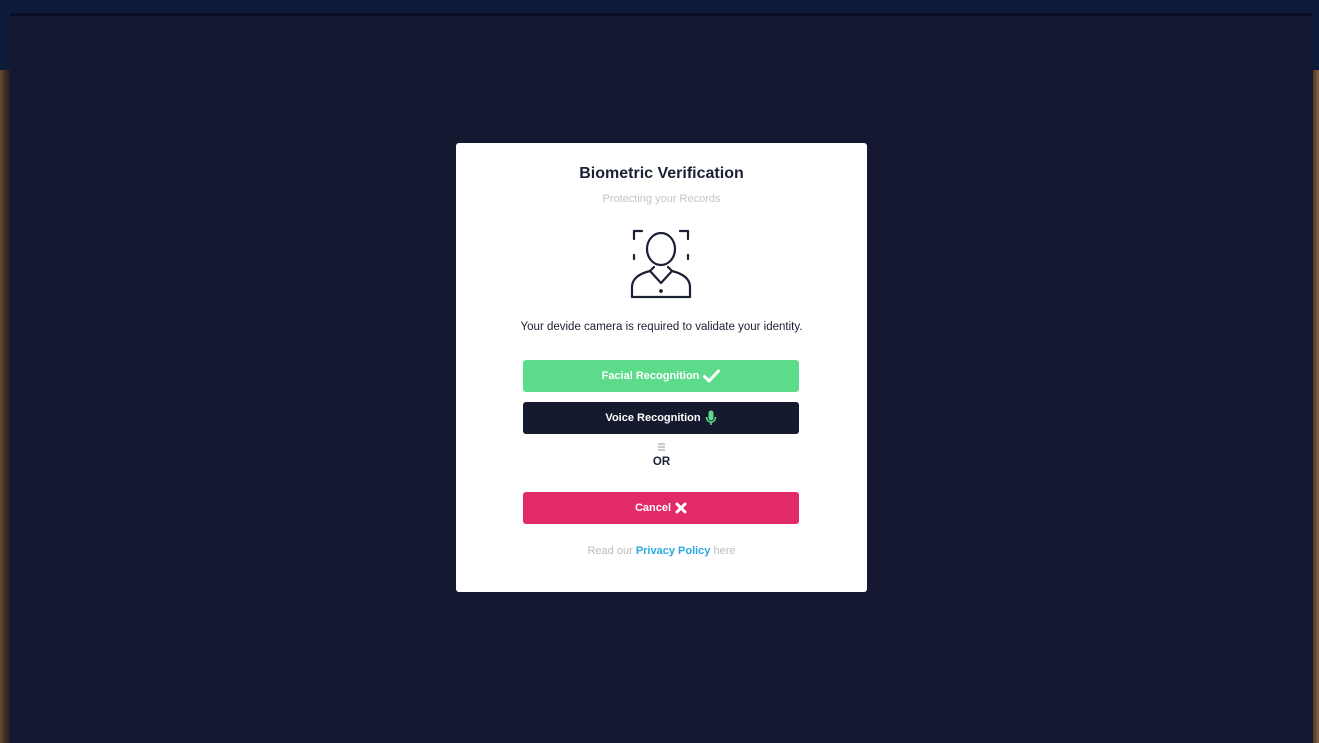  What do you see at coordinates (661, 462) in the screenshot?
I see `or-separator: OR` at bounding box center [661, 462].